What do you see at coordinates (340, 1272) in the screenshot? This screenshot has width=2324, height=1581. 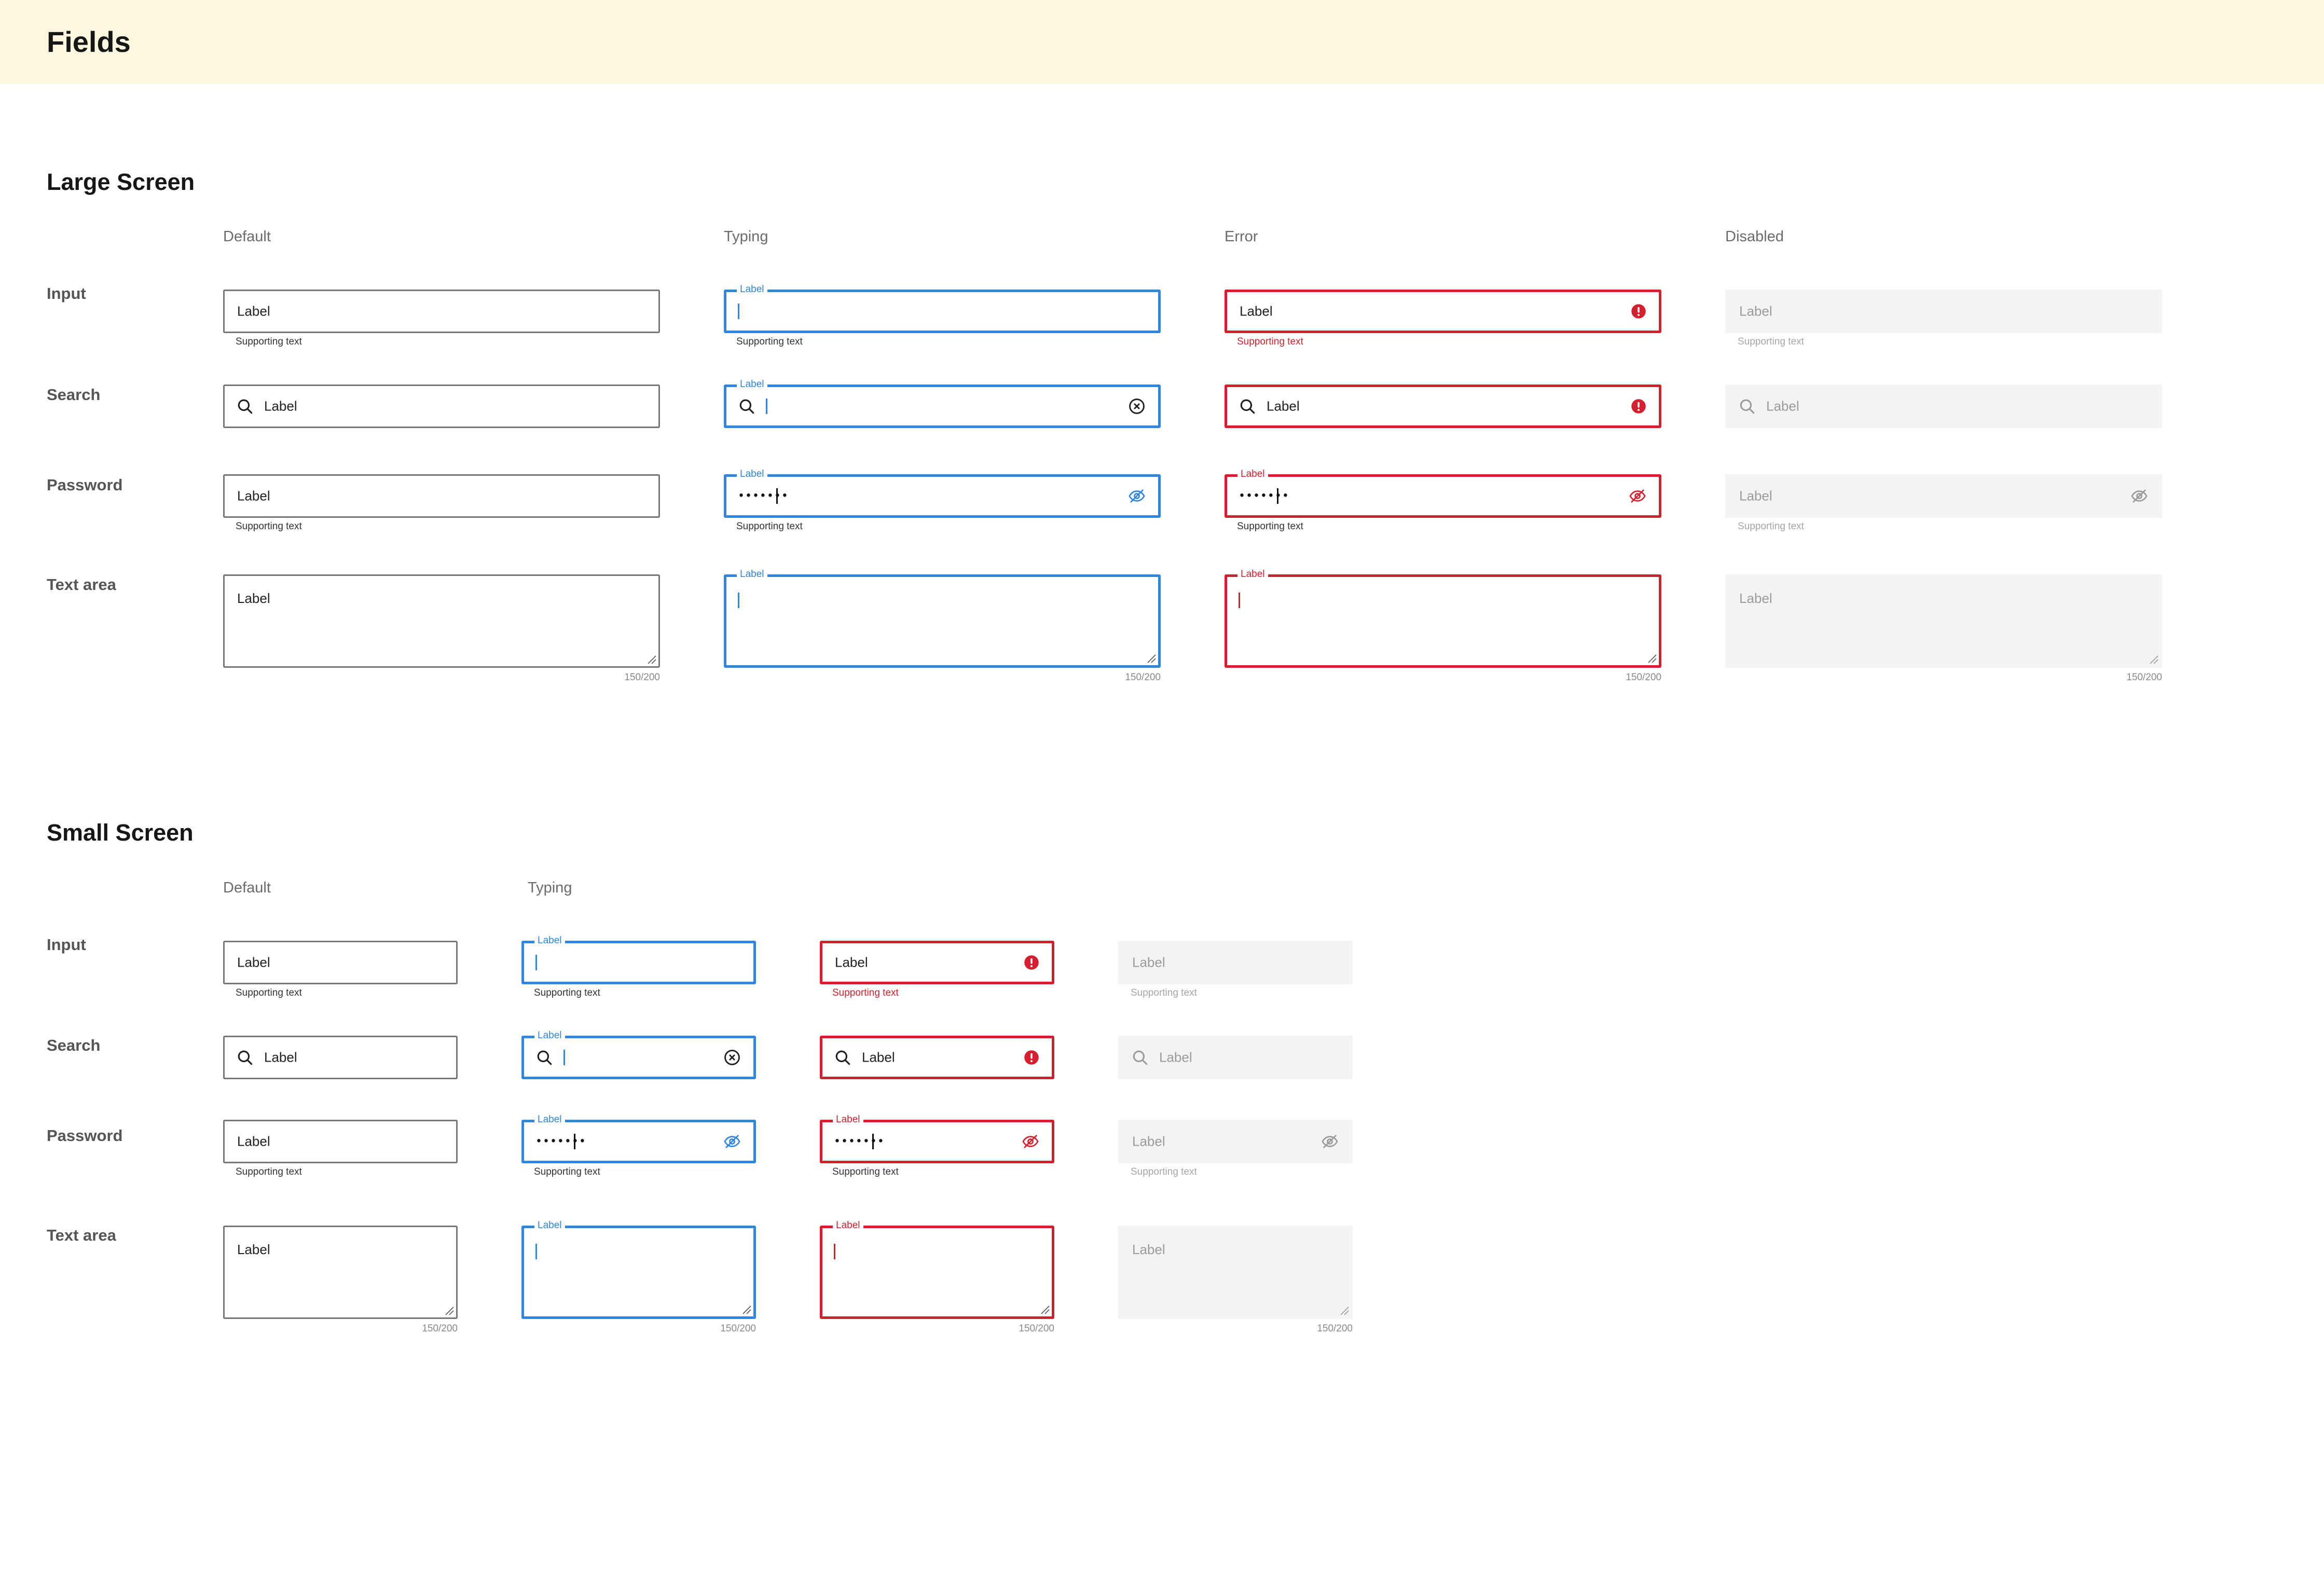 I see `small-text-area-field-default: Label` at bounding box center [340, 1272].